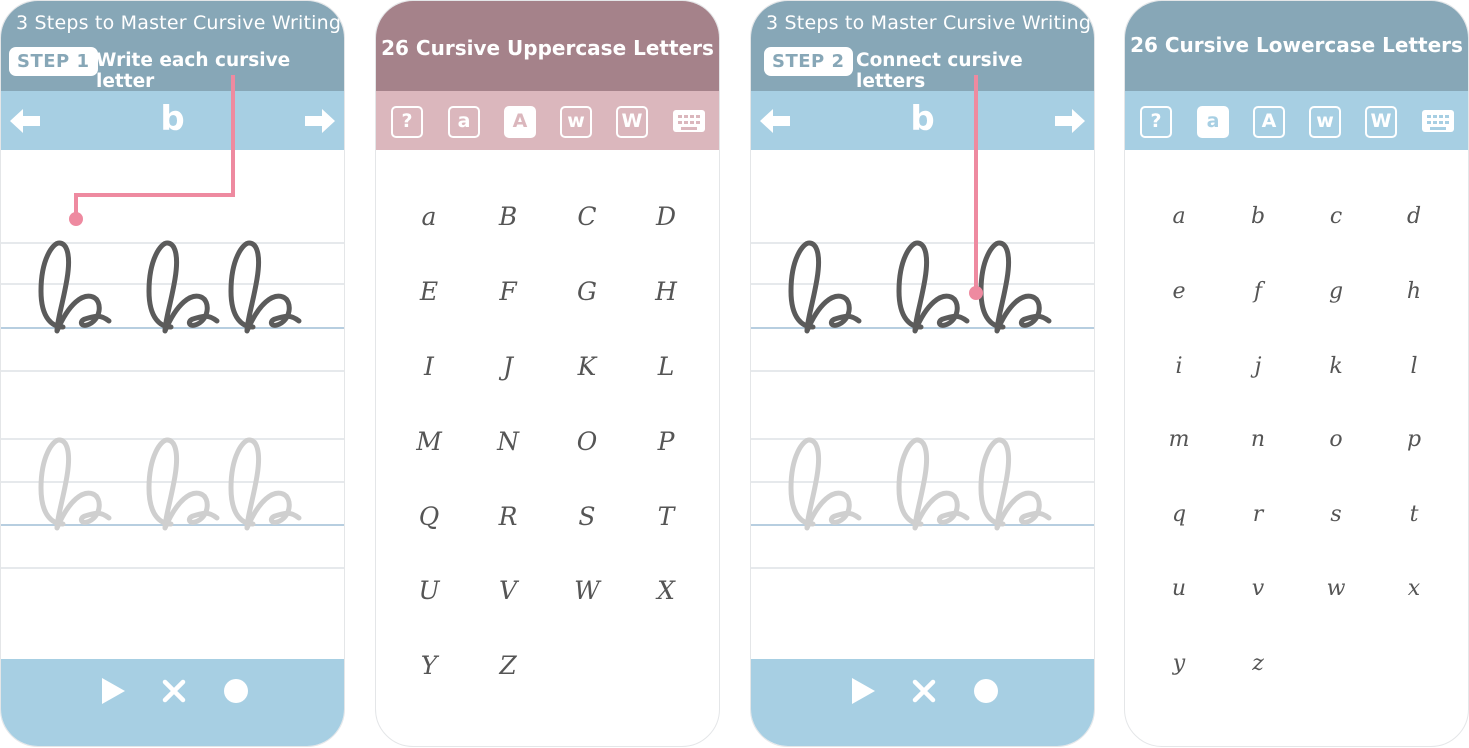 The width and height of the screenshot is (1469, 748). Describe the element at coordinates (1414, 217) in the screenshot. I see `letter-cell: d` at that location.